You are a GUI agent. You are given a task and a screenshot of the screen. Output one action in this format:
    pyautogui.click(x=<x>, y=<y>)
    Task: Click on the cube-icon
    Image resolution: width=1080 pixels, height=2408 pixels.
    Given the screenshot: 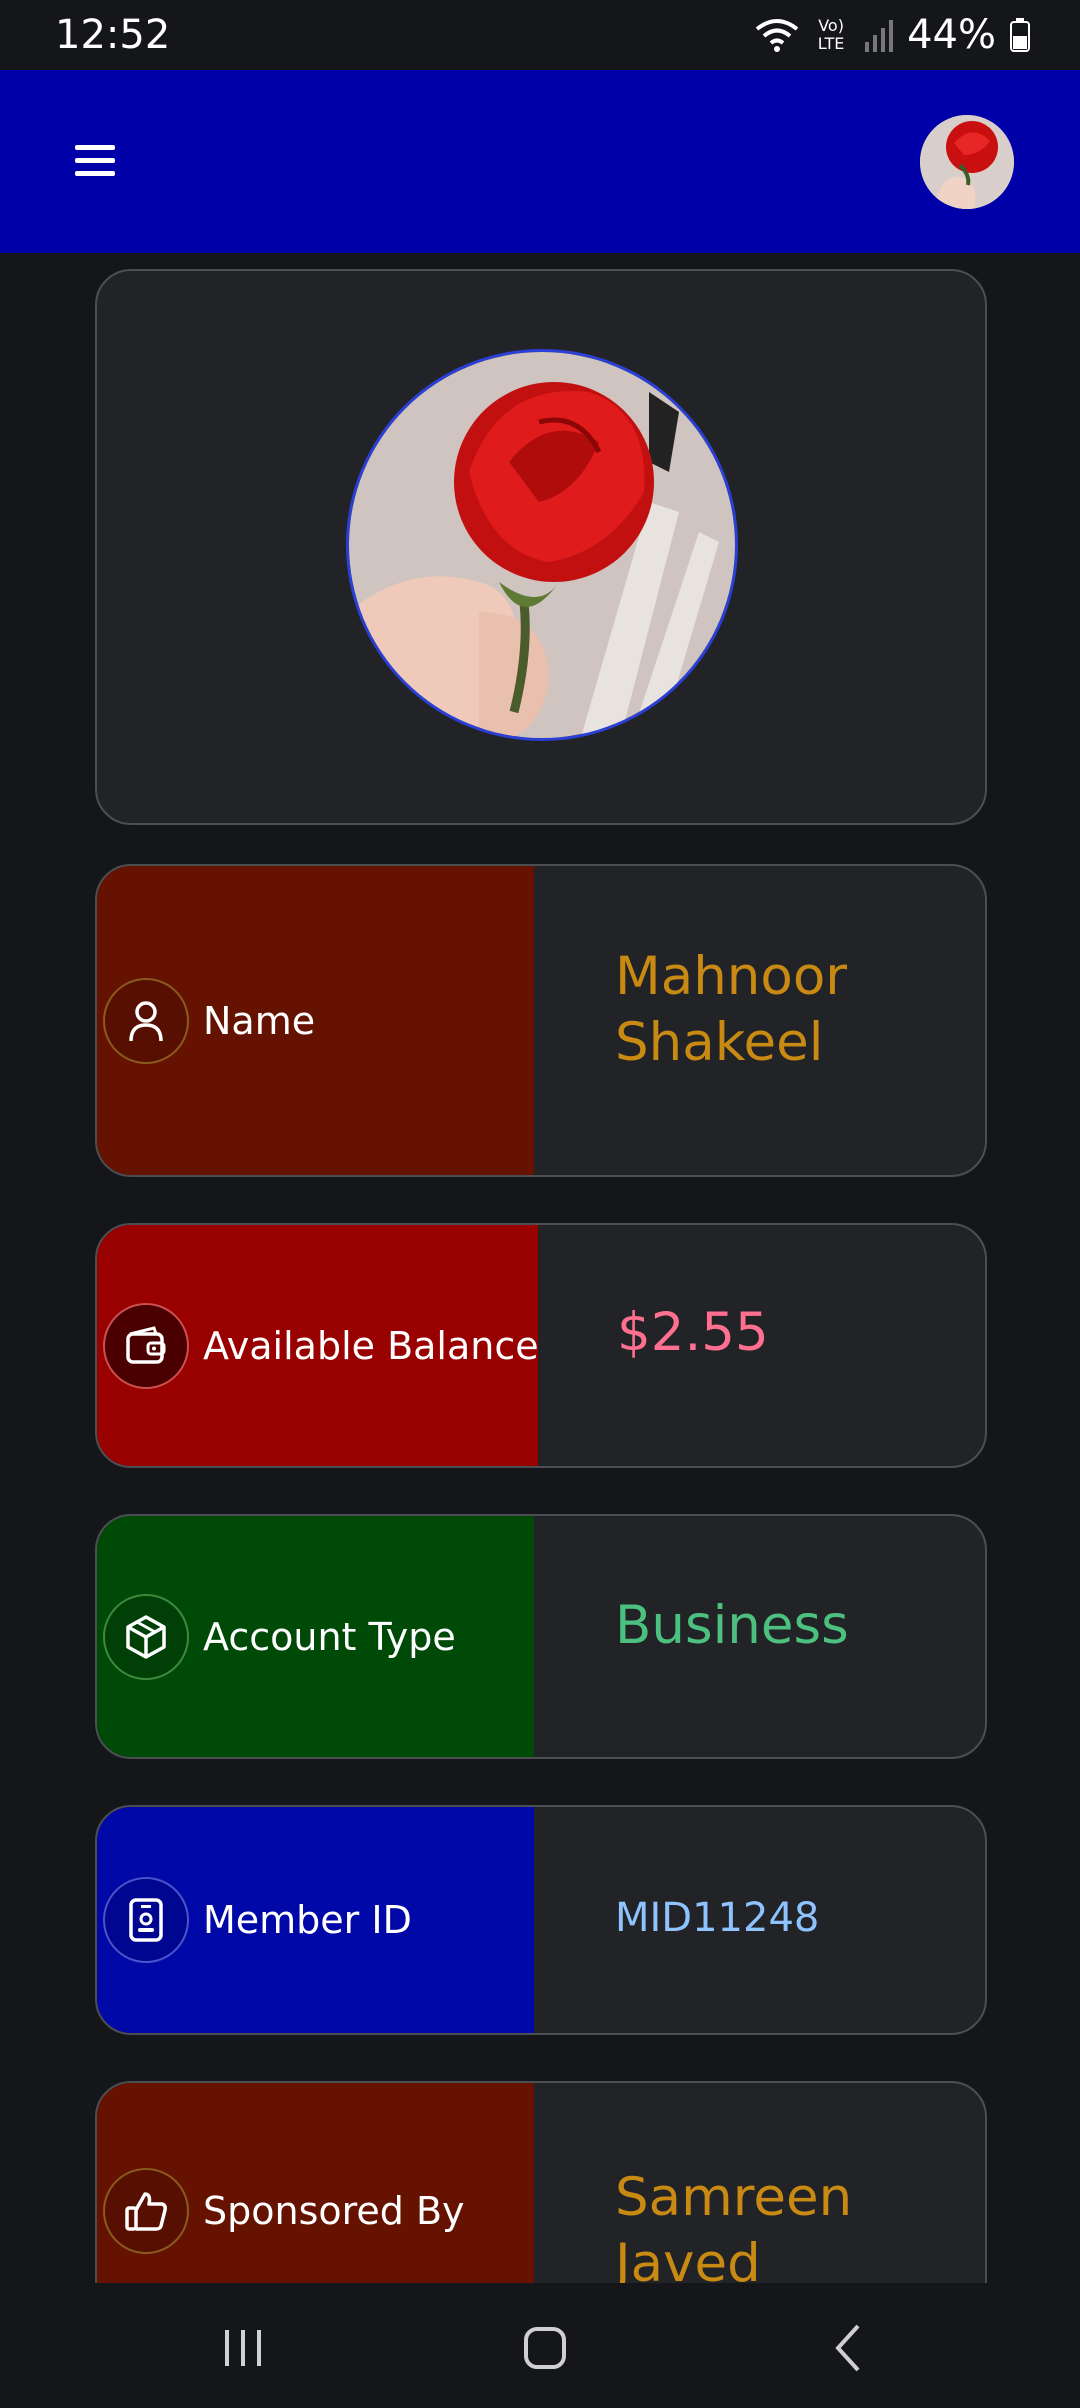 What is the action you would take?
    pyautogui.click(x=146, y=1636)
    